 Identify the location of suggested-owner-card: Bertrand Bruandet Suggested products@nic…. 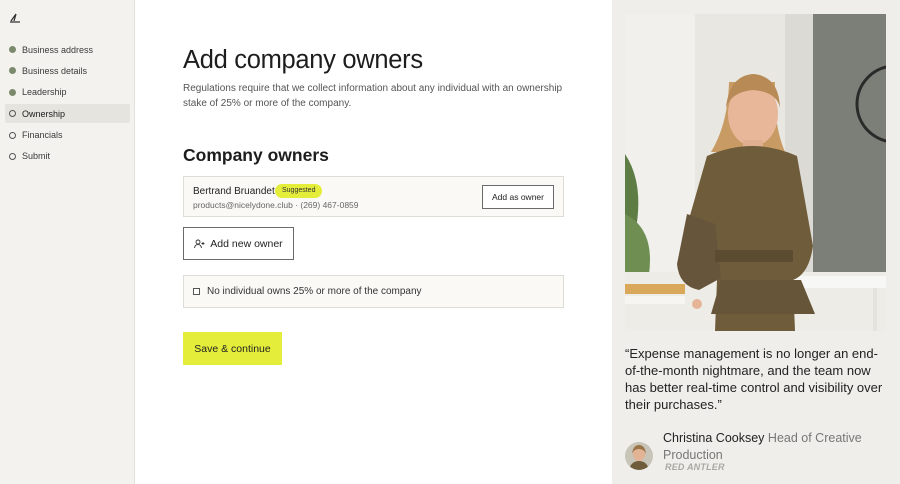
(373, 196).